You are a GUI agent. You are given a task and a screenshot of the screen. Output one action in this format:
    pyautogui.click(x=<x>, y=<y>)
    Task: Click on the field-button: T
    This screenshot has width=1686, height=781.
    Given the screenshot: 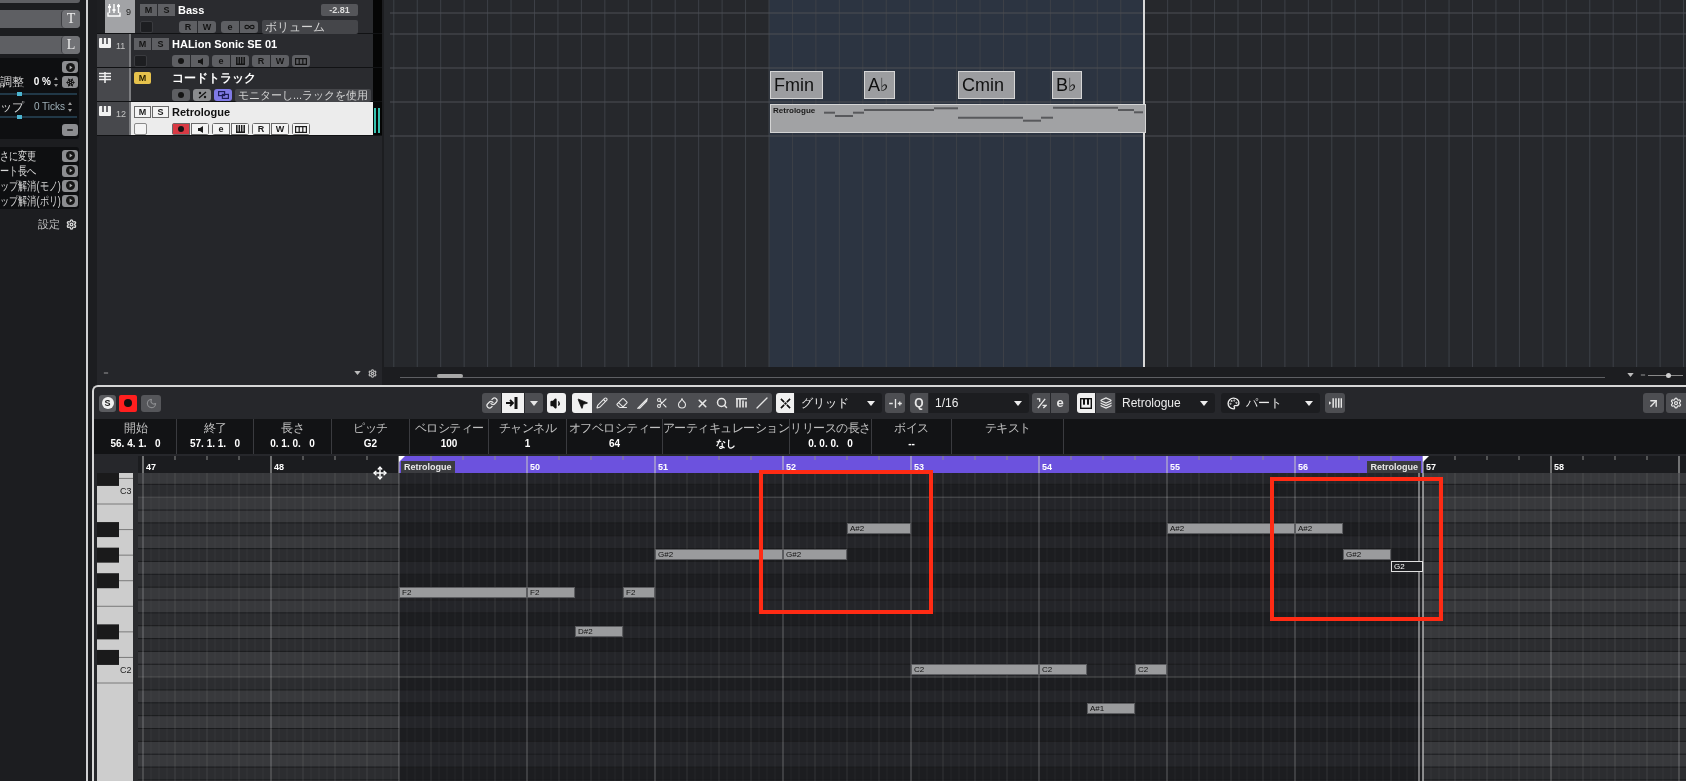 What is the action you would take?
    pyautogui.click(x=70, y=19)
    